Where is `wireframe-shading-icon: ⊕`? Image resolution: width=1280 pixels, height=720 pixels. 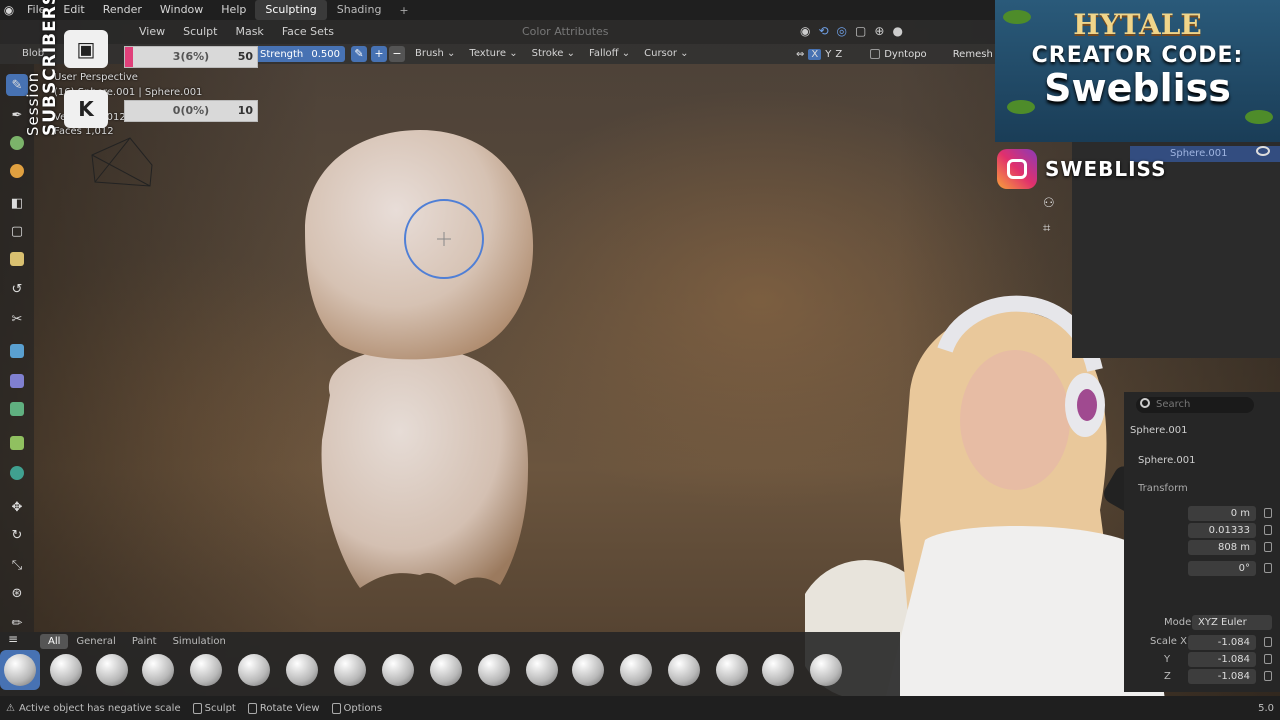 wireframe-shading-icon: ⊕ is located at coordinates (879, 31).